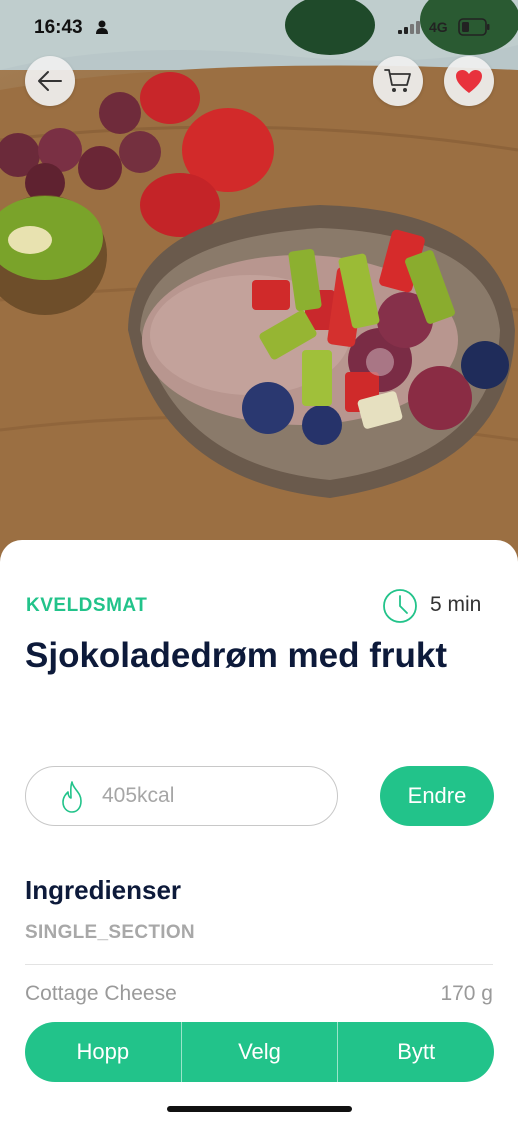 The image size is (518, 1122). I want to click on skip-button: Hopp, so click(103, 1052).